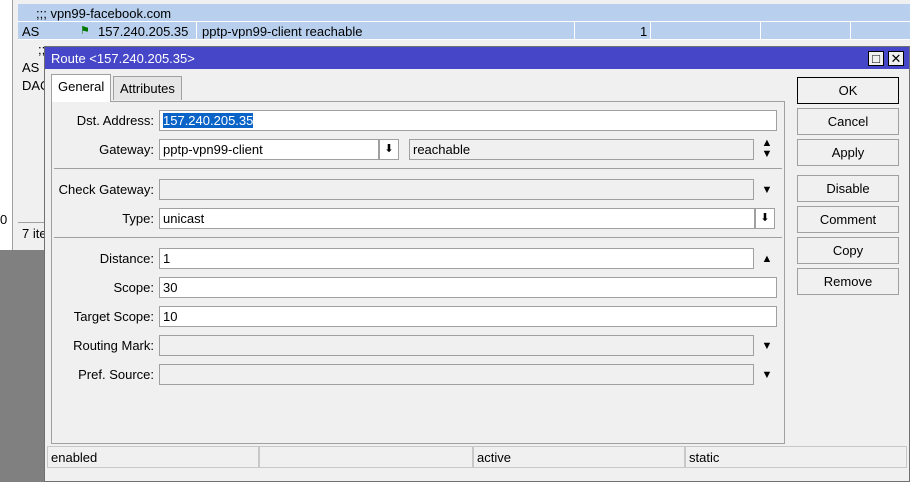 This screenshot has width=910, height=482. What do you see at coordinates (126, 149) in the screenshot?
I see `gateway-label: Gateway:` at bounding box center [126, 149].